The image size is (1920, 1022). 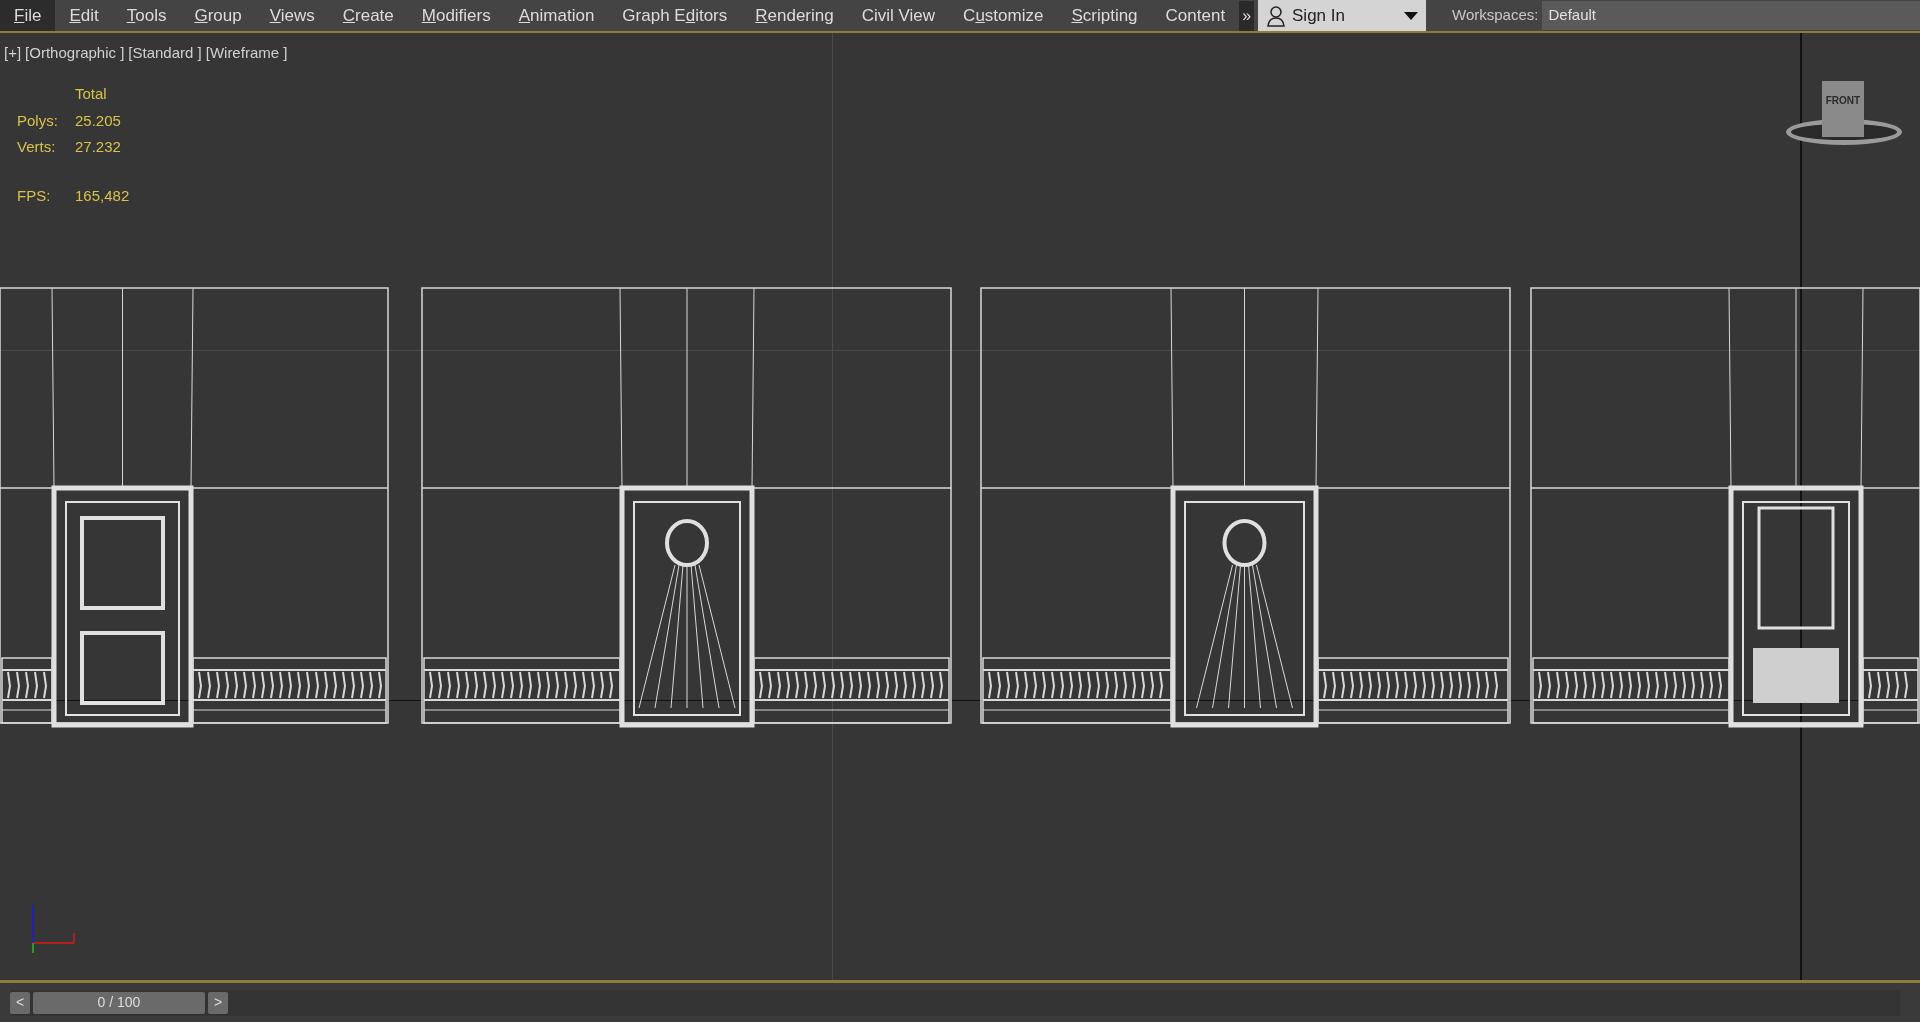 I want to click on menu-item: Scripting, so click(x=1104, y=15).